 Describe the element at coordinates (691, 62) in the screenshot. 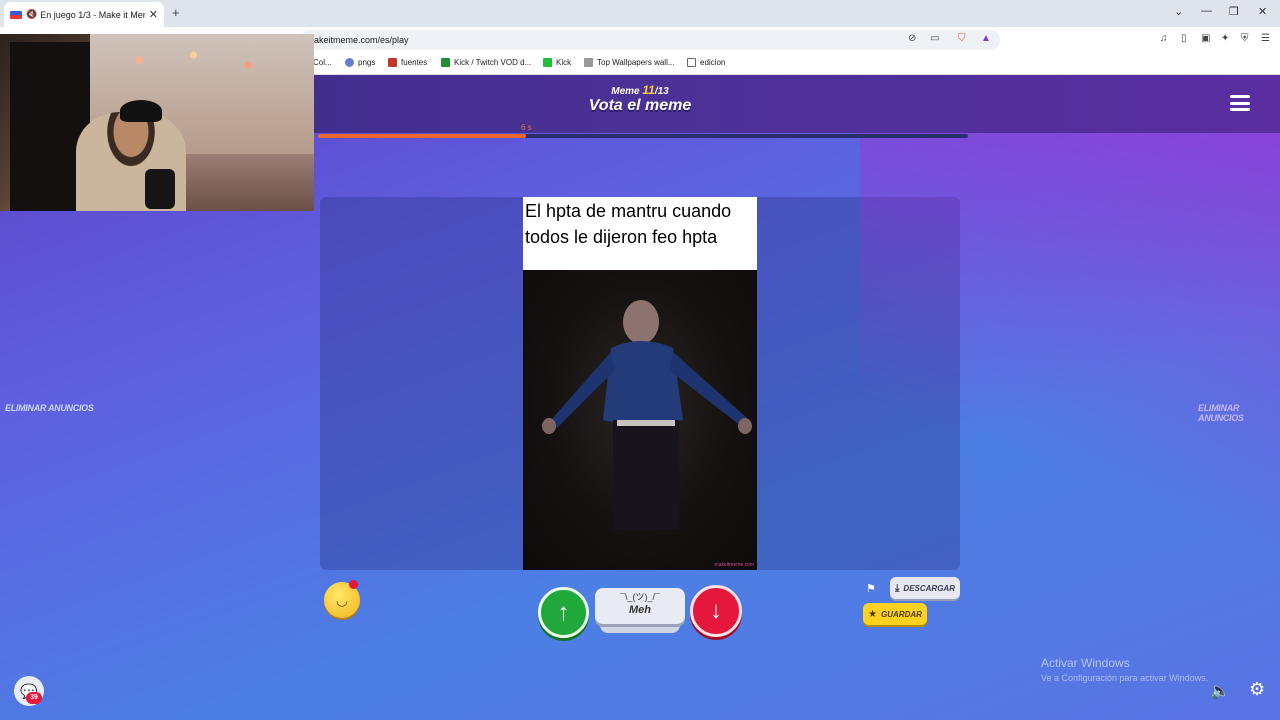

I see `folder-icon` at that location.